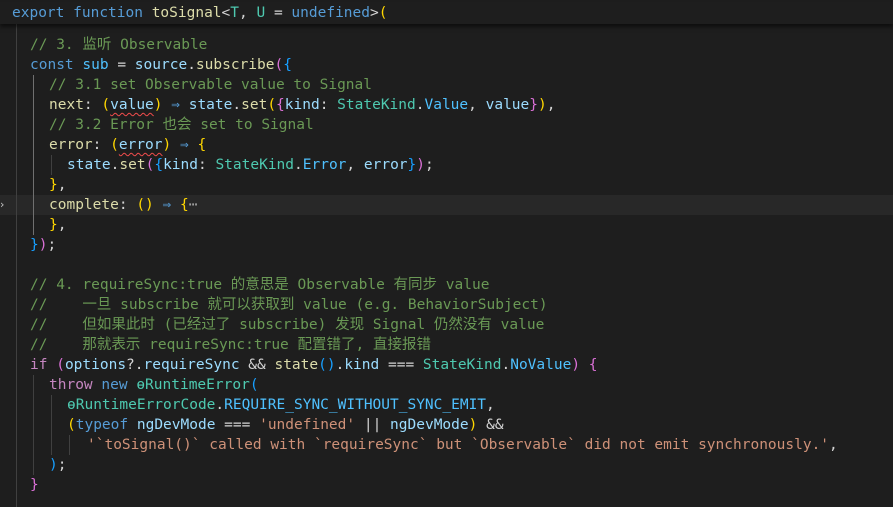 Image resolution: width=893 pixels, height=507 pixels. Describe the element at coordinates (66, 105) in the screenshot. I see `method-name: next` at that location.